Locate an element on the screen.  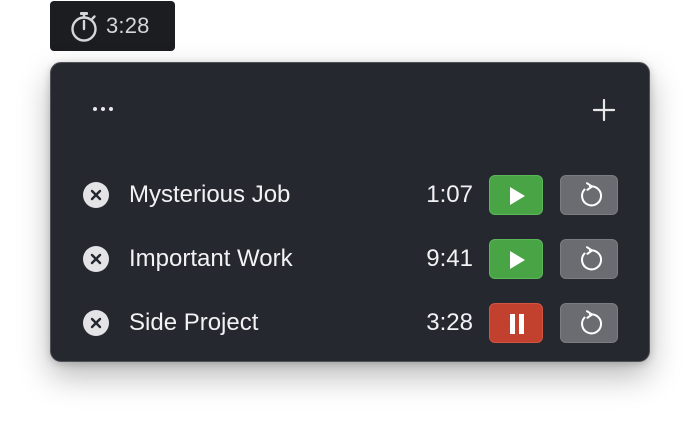
timer-name: Side Project is located at coordinates (194, 322).